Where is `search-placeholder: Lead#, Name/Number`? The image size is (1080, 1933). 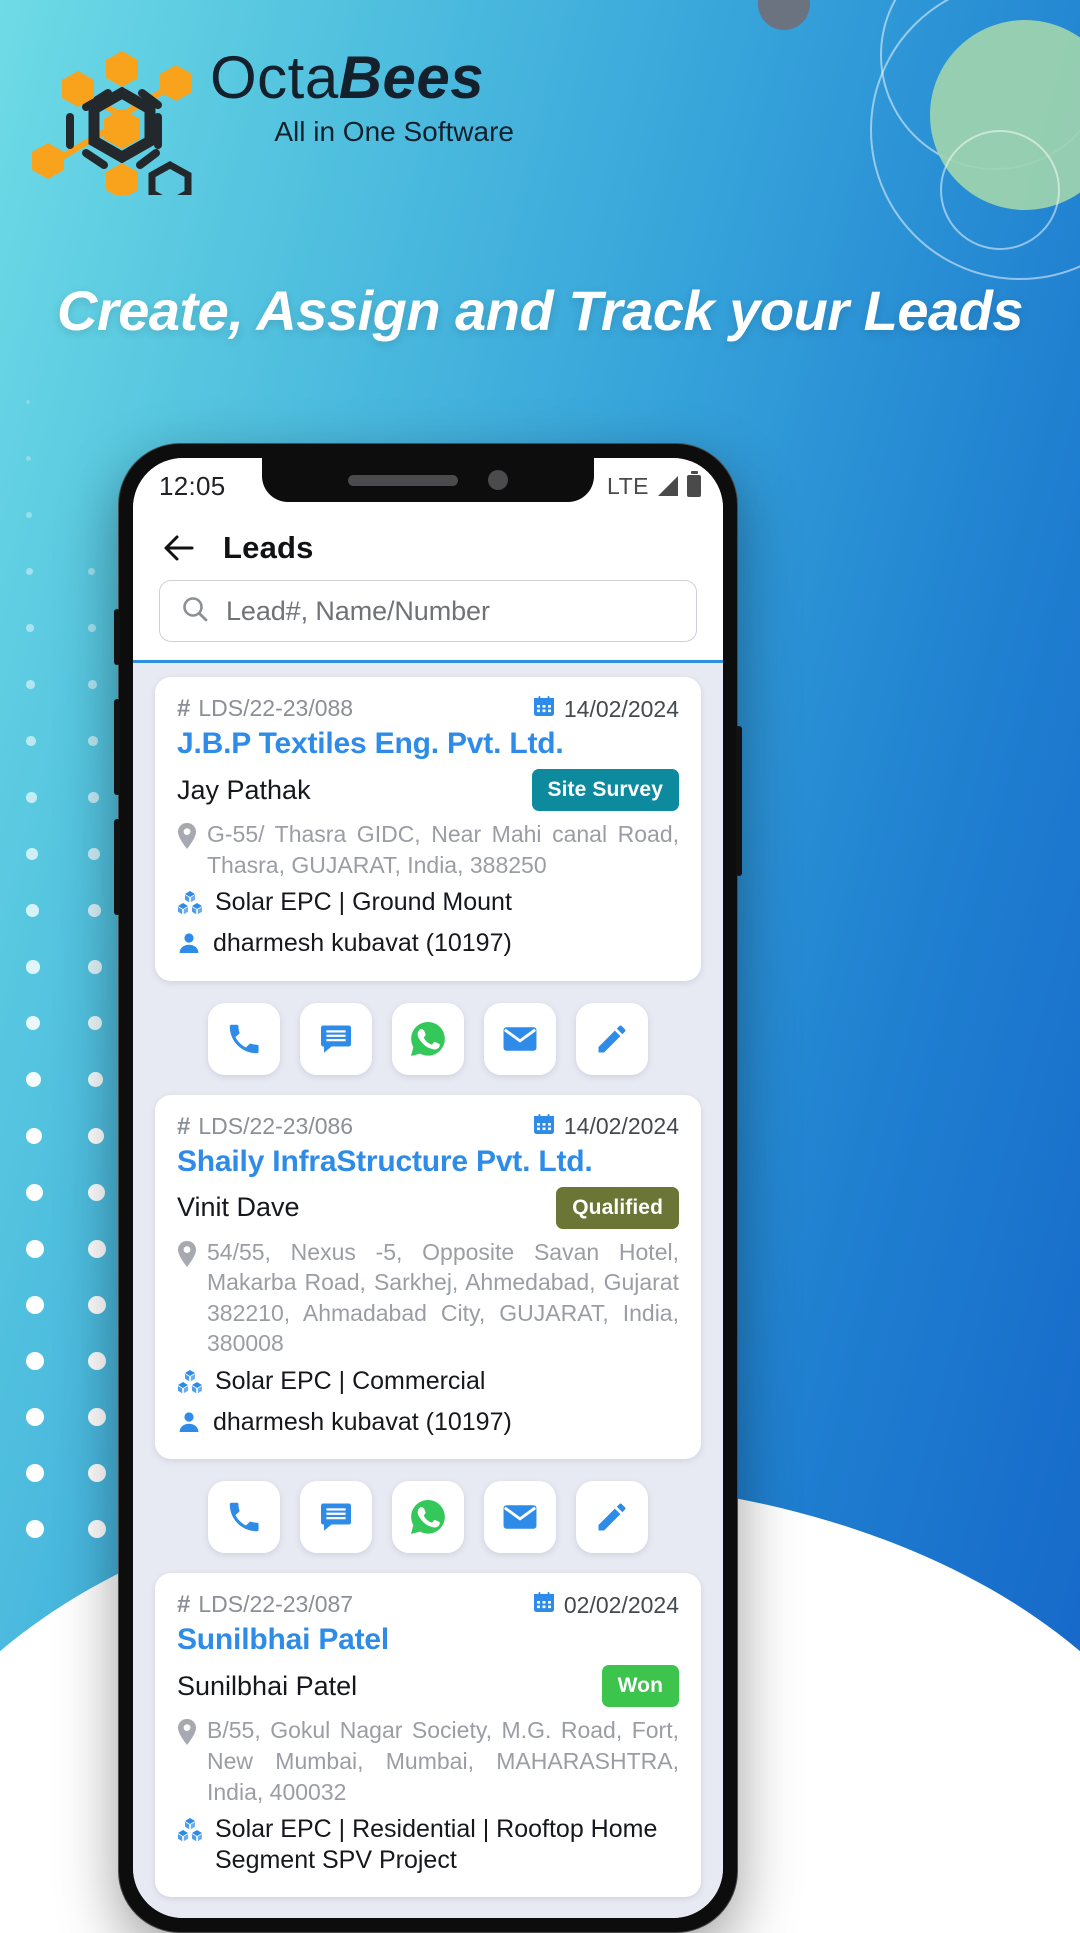 search-placeholder: Lead#, Name/Number is located at coordinates (358, 610).